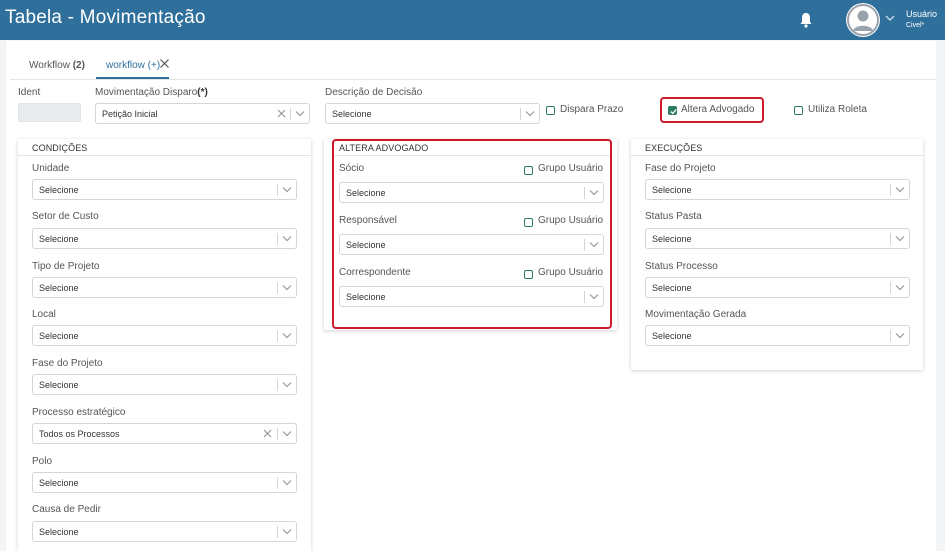 This screenshot has width=945, height=551. What do you see at coordinates (863, 20) in the screenshot?
I see `user-avatar-icon` at bounding box center [863, 20].